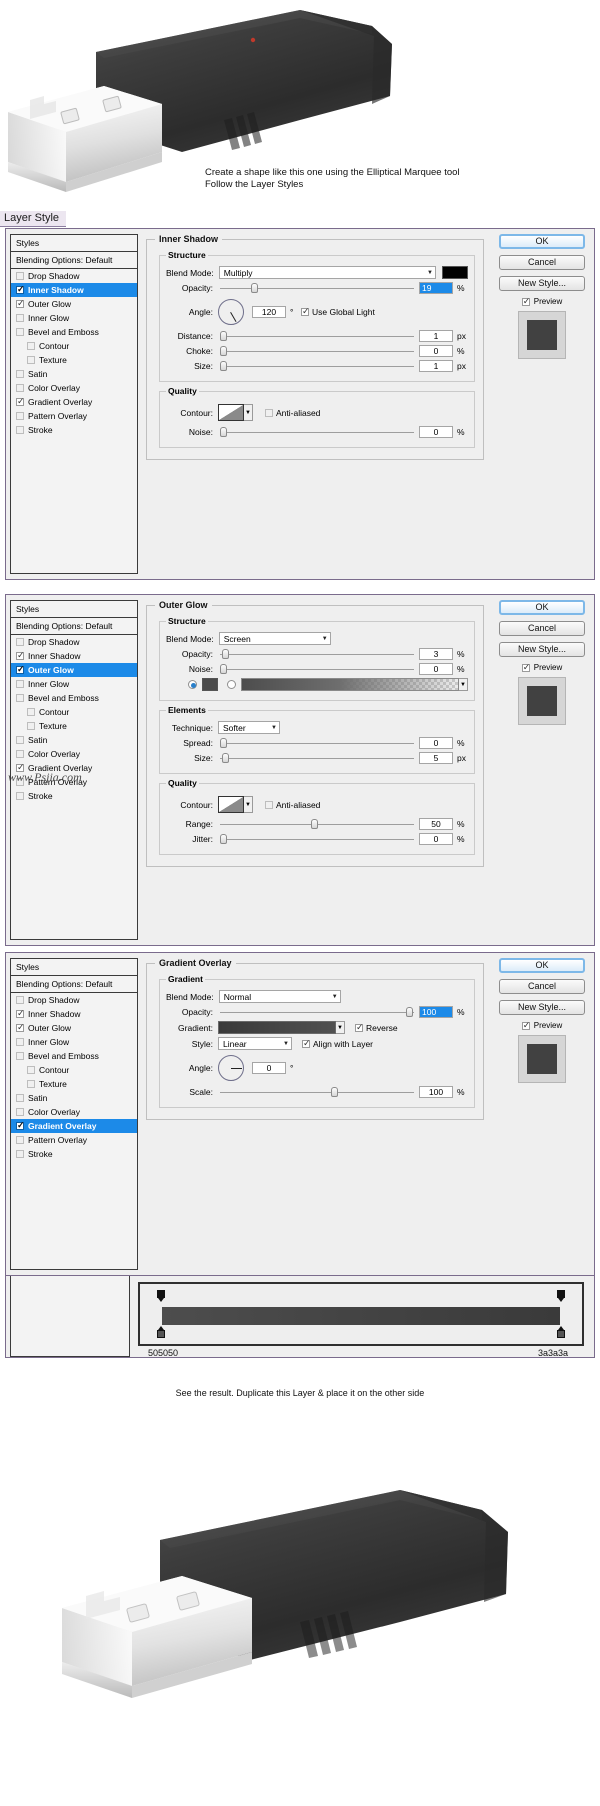  I want to click on checkbox-gradient-overlay, so click(20, 401).